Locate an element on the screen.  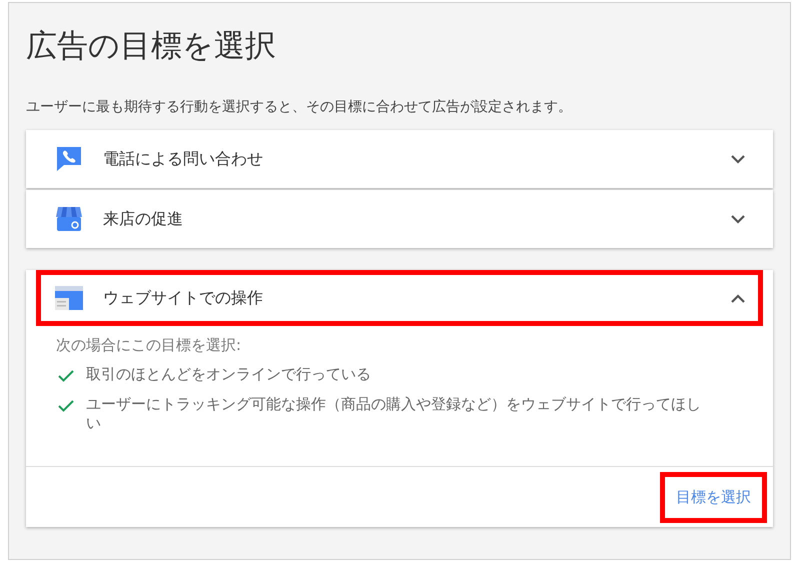
goal-header: ウェブサイトでの操作 is located at coordinates (399, 298).